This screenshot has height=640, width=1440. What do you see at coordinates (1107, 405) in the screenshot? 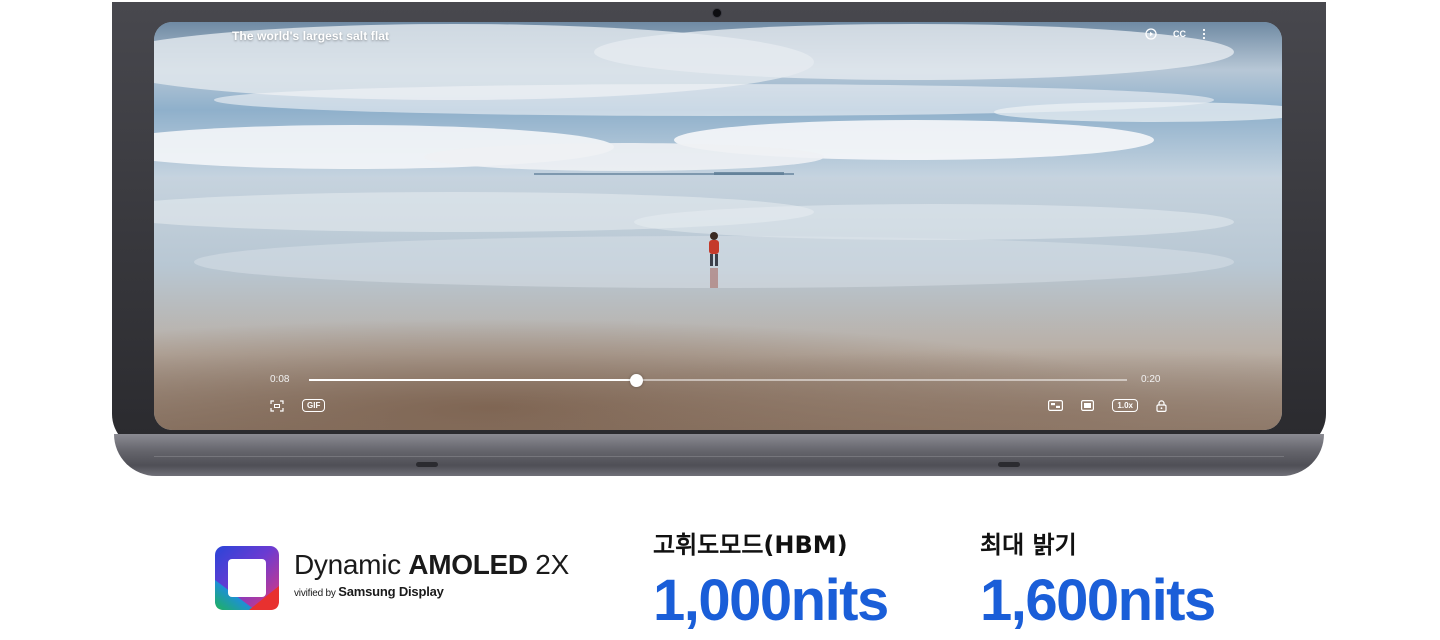
I see `bottom-right-controls: 1.0x` at bounding box center [1107, 405].